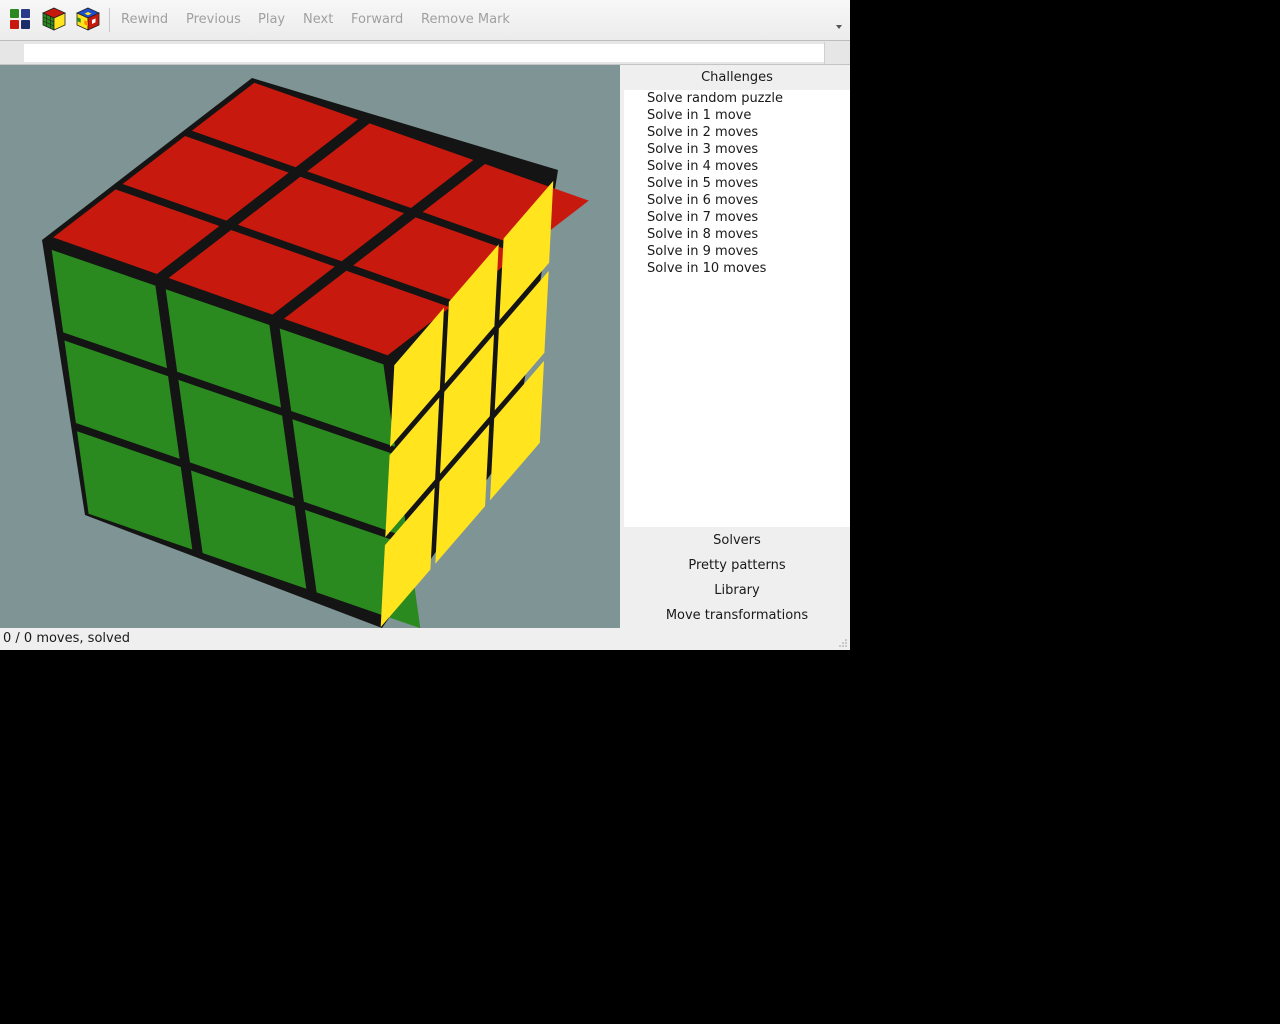  What do you see at coordinates (737, 115) in the screenshot?
I see `challenge-item: Solve in 1 move` at bounding box center [737, 115].